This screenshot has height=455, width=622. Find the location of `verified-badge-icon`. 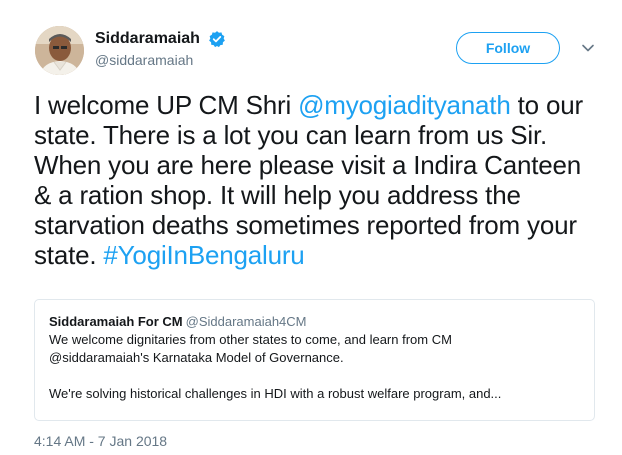

verified-badge-icon is located at coordinates (217, 39).